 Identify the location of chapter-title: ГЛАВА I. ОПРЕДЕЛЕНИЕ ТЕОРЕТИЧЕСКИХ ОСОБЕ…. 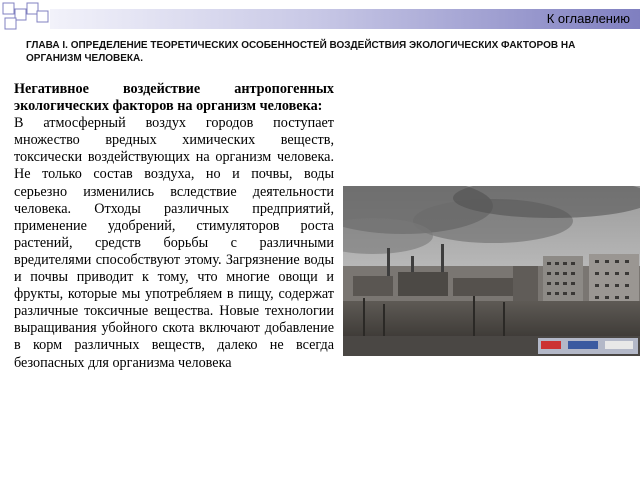
(301, 52).